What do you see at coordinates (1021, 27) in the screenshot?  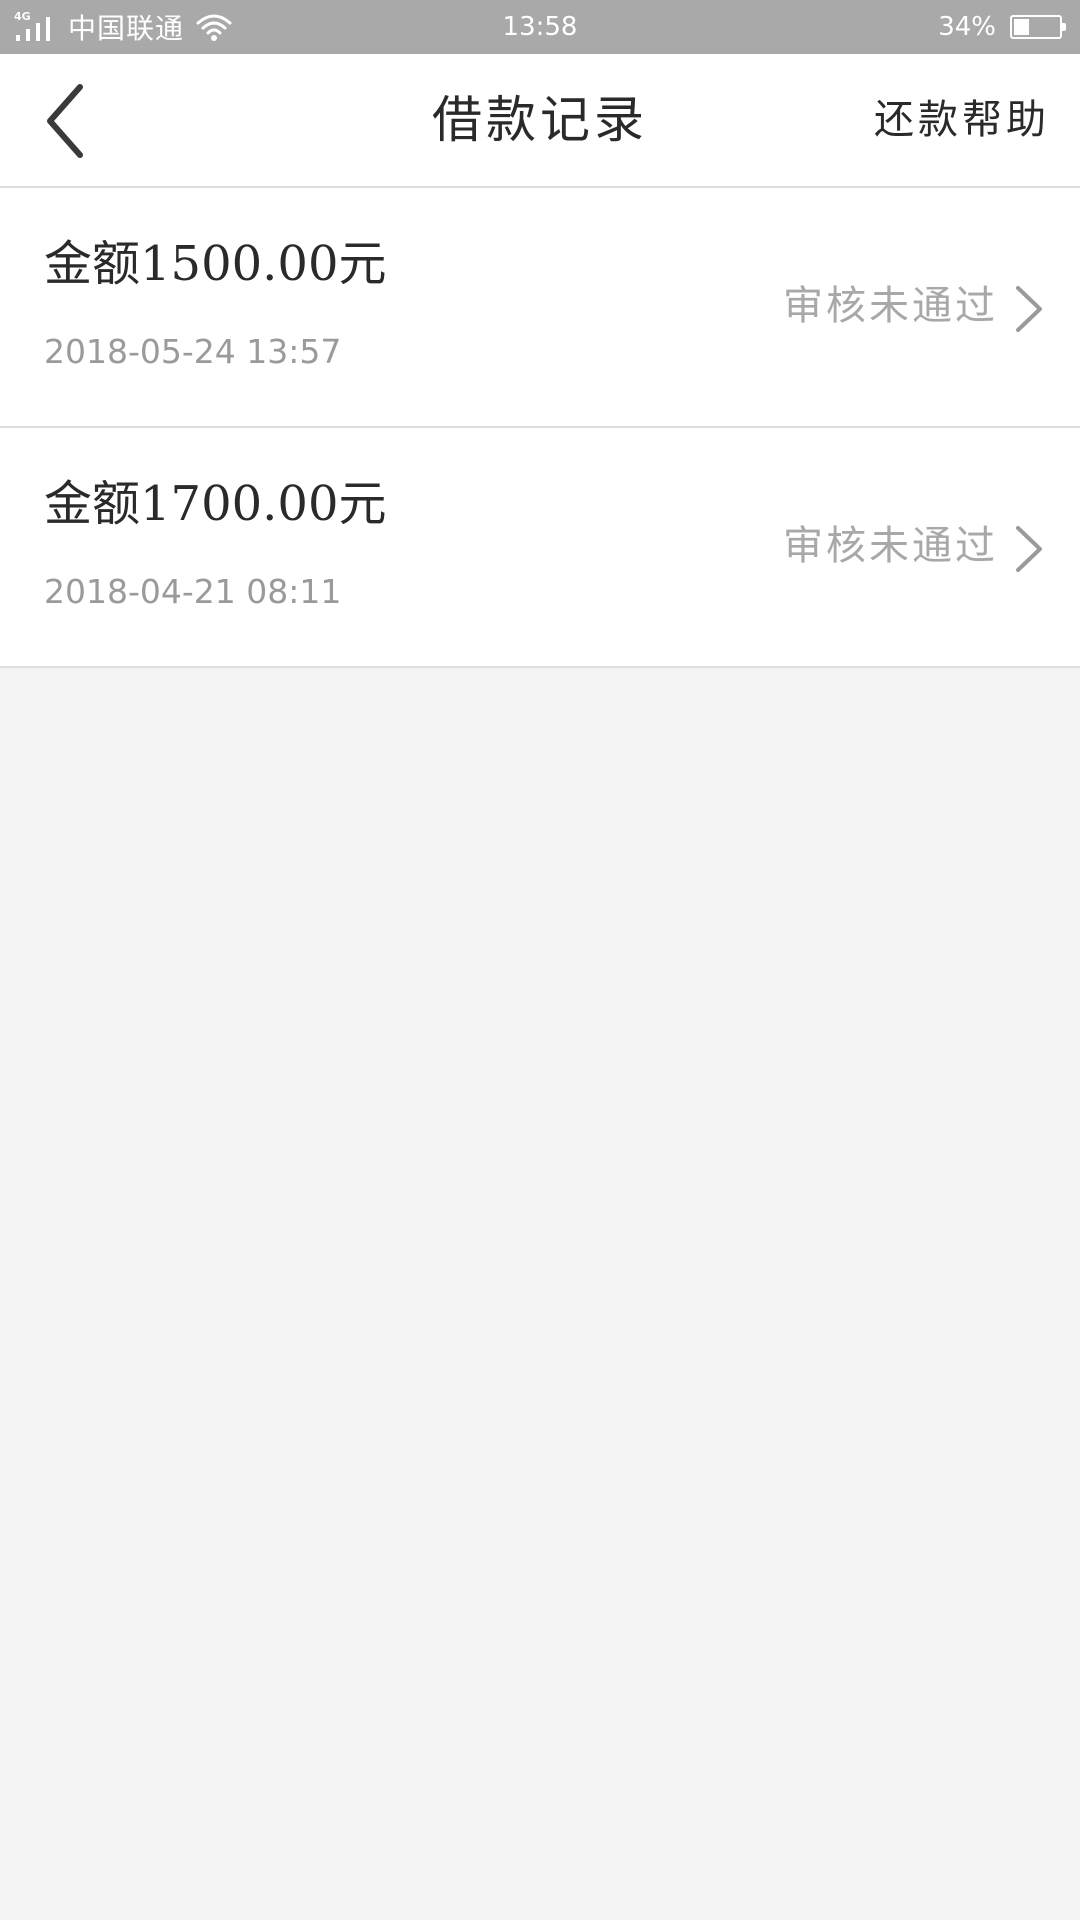 I see `battery-level-fill` at bounding box center [1021, 27].